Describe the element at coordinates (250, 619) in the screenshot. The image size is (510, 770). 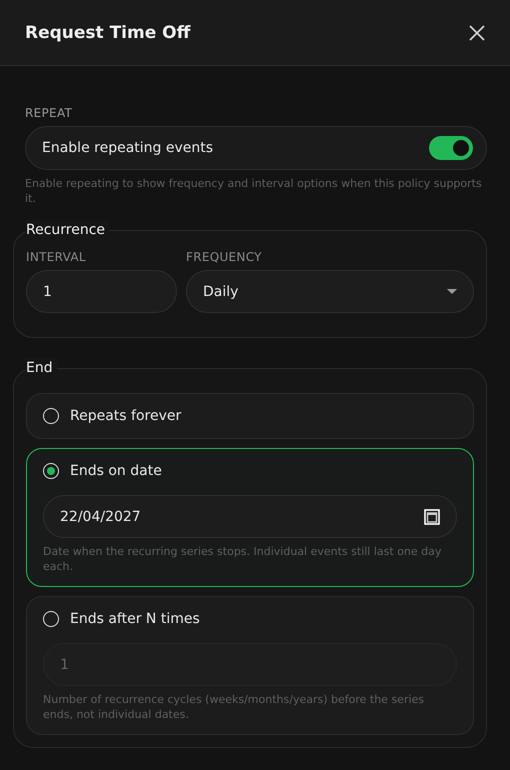
I see `radio-option: Ends after N times` at that location.